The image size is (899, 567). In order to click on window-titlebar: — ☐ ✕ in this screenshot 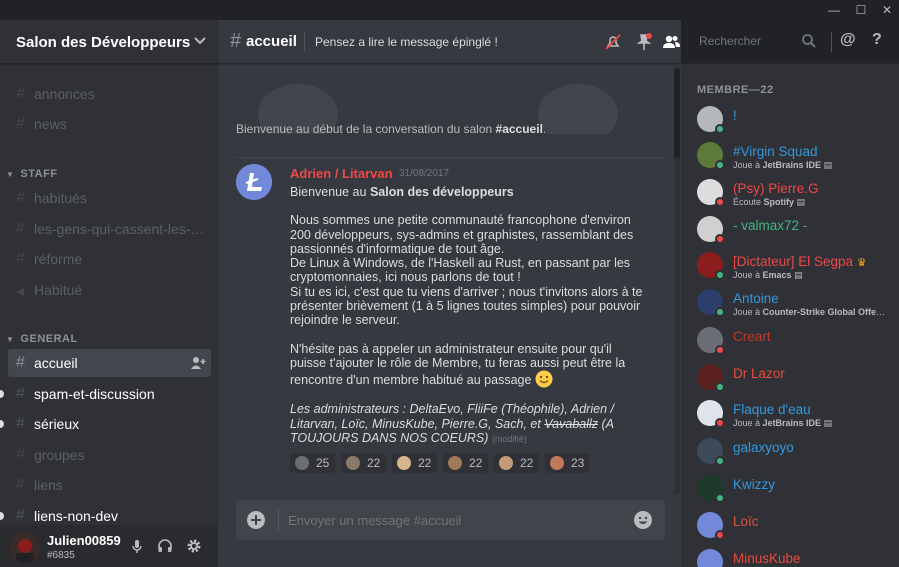, I will do `click(449, 10)`.